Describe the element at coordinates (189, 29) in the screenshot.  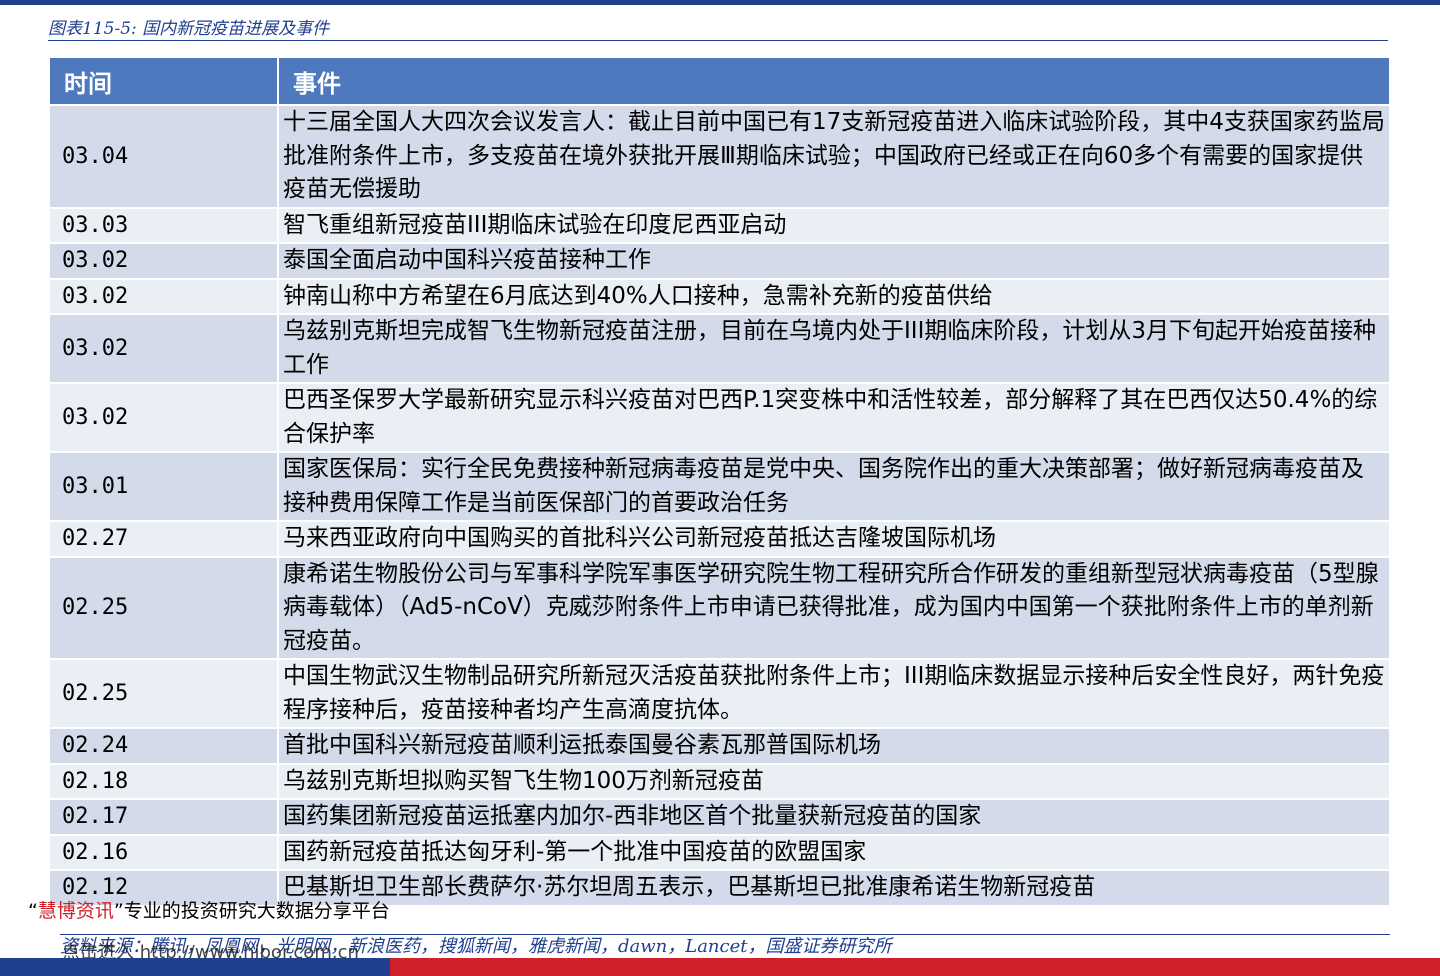
I see `figure-title: 图表115-5: 国内新冠疫苗进展及事件` at that location.